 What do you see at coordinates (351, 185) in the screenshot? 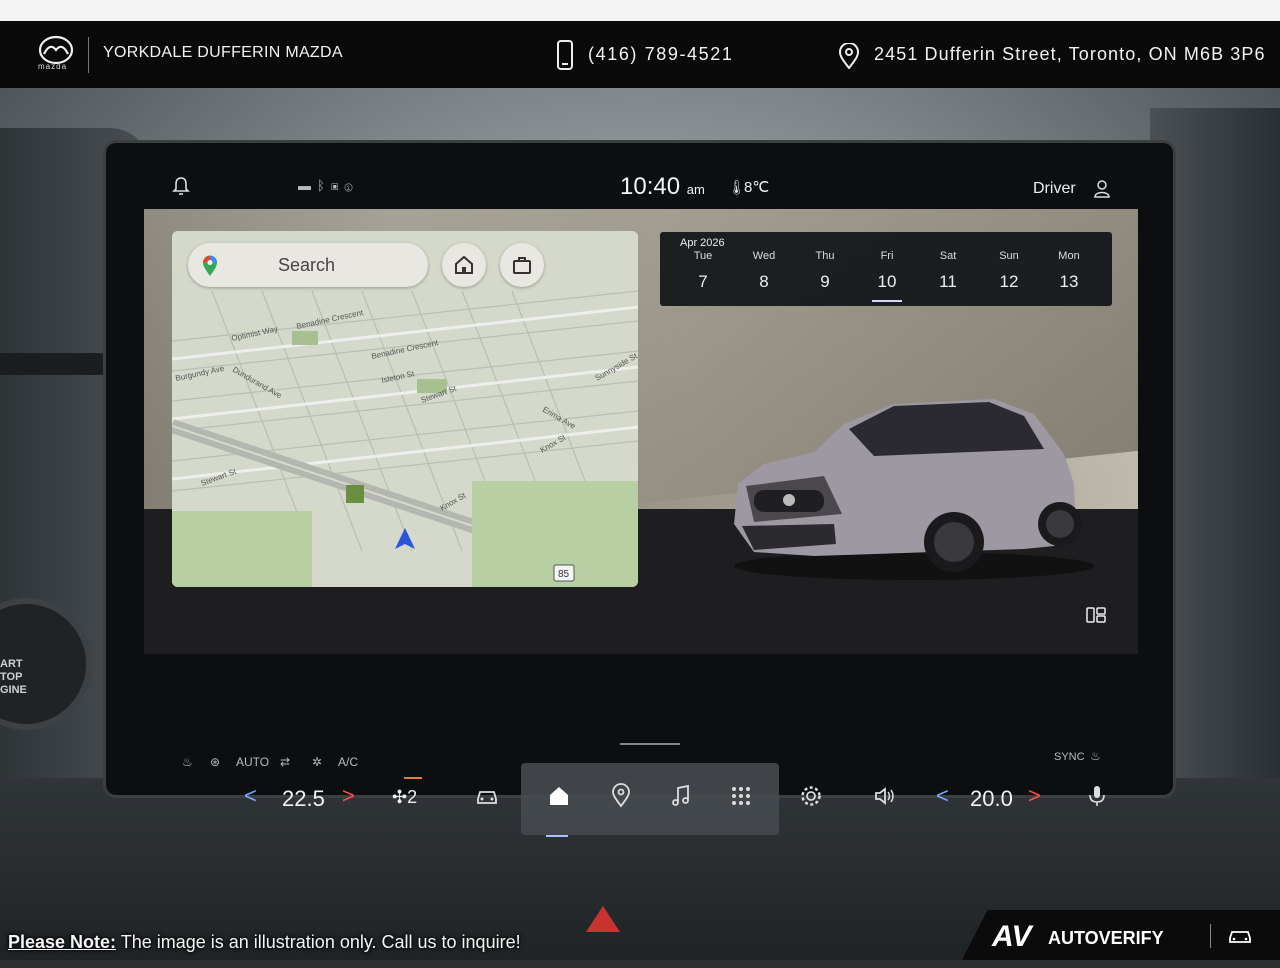
I see `alert-icon: ⓘ` at bounding box center [351, 185].